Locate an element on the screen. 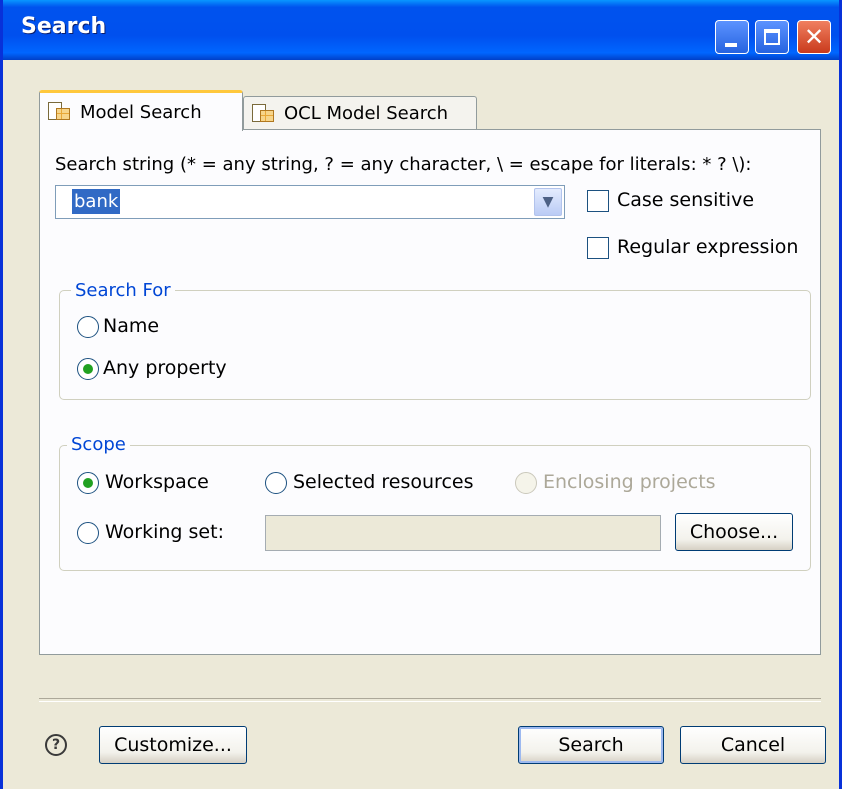 Image resolution: width=842 pixels, height=789 pixels. case-sensitive-label: Case sensitive is located at coordinates (686, 200).